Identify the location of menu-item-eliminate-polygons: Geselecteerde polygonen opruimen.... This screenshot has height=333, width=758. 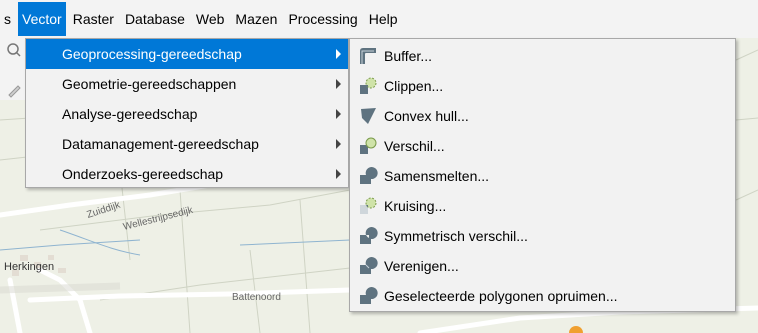
(542, 296).